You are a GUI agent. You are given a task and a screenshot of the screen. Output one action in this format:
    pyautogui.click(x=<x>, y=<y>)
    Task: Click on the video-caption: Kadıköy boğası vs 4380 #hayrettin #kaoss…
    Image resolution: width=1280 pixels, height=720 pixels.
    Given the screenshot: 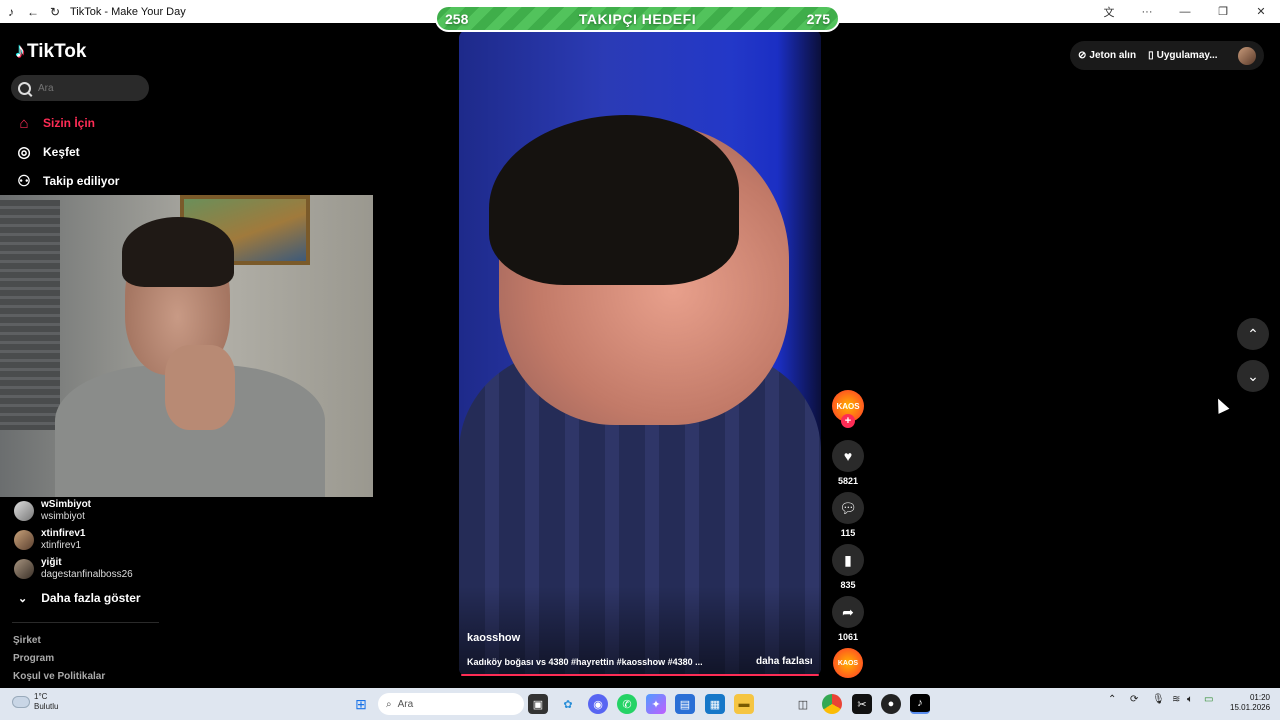 What is the action you would take?
    pyautogui.click(x=585, y=662)
    